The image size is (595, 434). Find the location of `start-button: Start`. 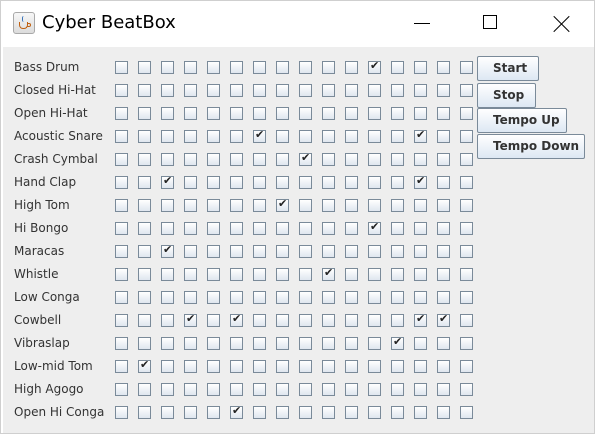

start-button: Start is located at coordinates (508, 68).